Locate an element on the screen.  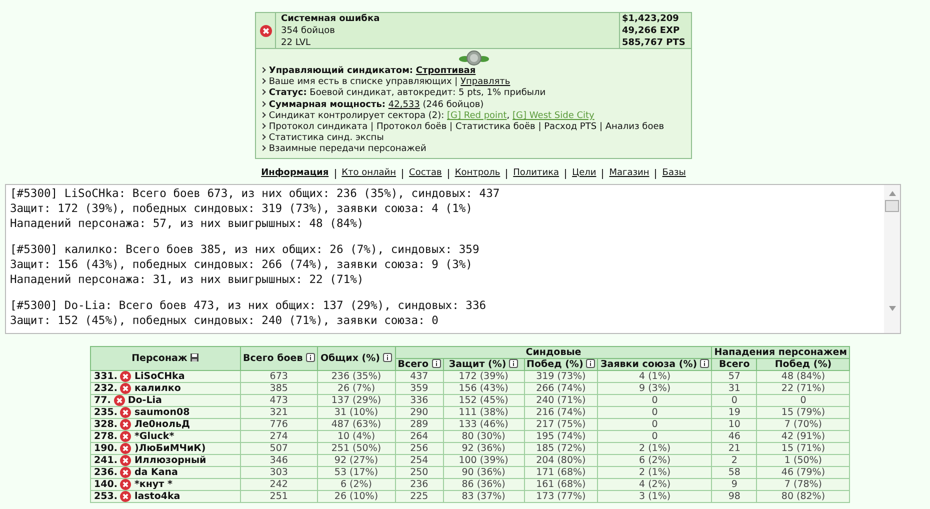
scroll-thumb is located at coordinates (892, 206).